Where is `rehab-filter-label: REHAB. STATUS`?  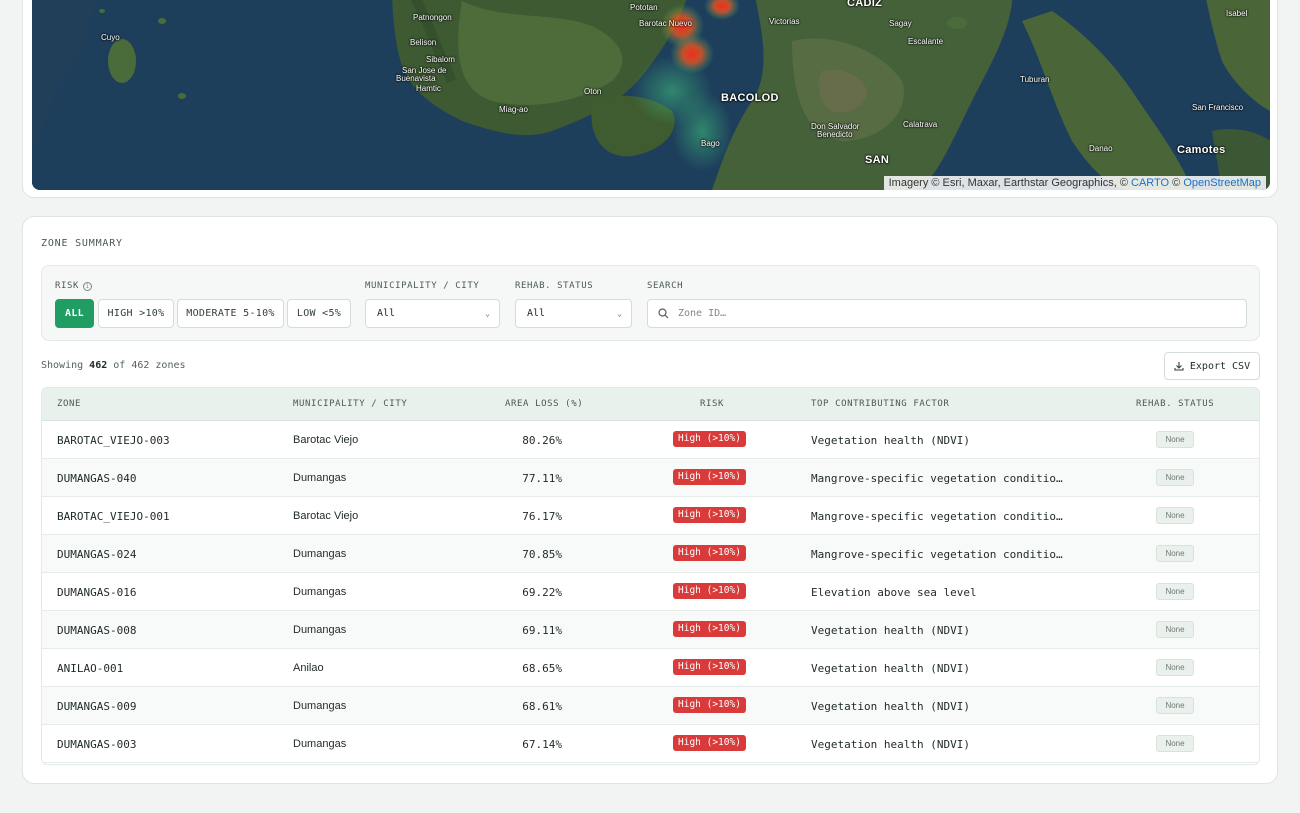
rehab-filter-label: REHAB. STATUS is located at coordinates (554, 286).